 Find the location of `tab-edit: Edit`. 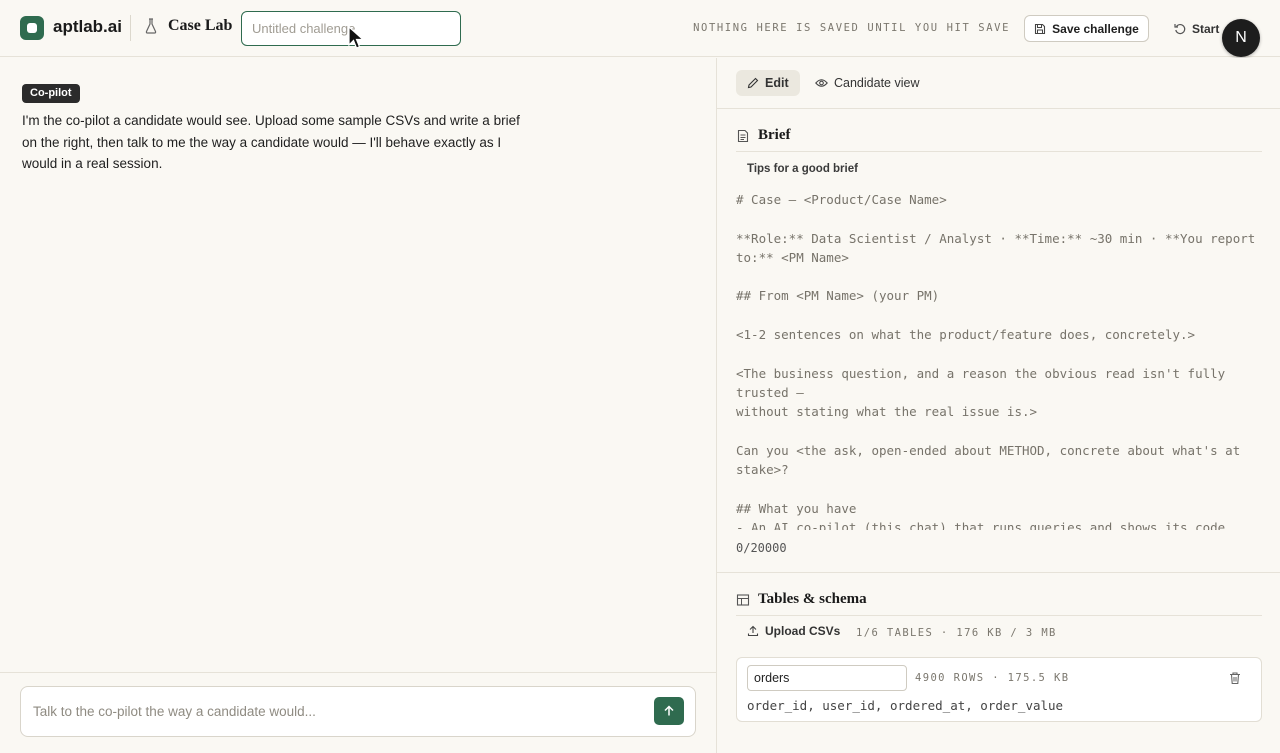

tab-edit: Edit is located at coordinates (768, 83).